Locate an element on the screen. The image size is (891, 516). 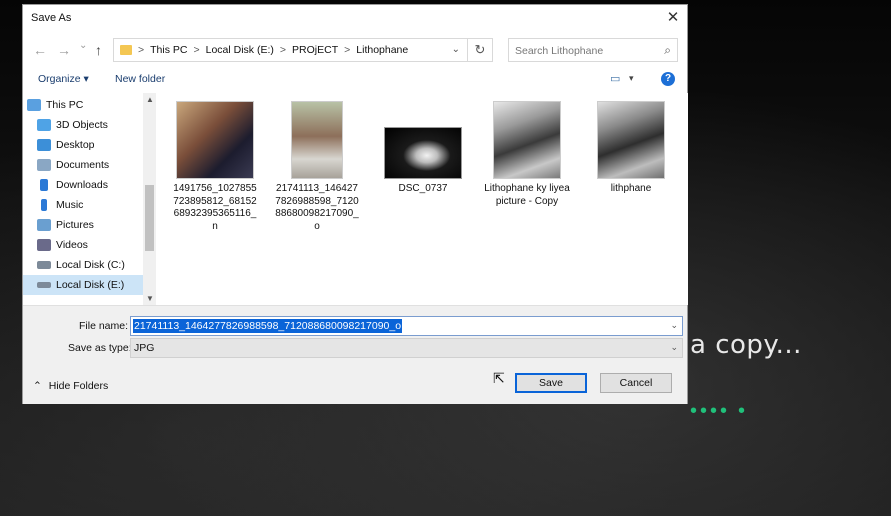
file-name: DSC_0737 is located at coordinates (423, 188).